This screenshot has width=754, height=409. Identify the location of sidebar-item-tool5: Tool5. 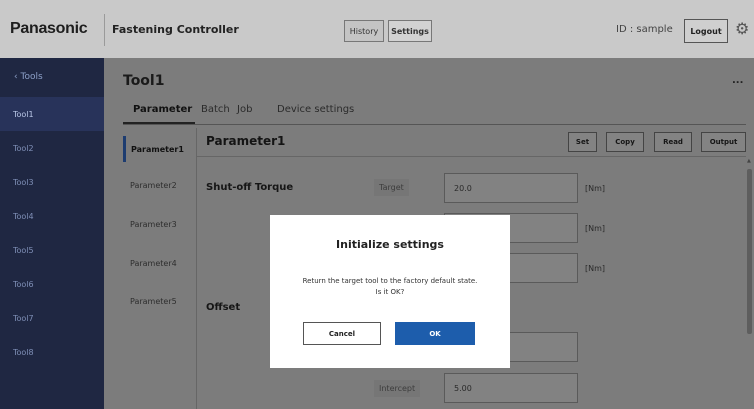
(52, 250).